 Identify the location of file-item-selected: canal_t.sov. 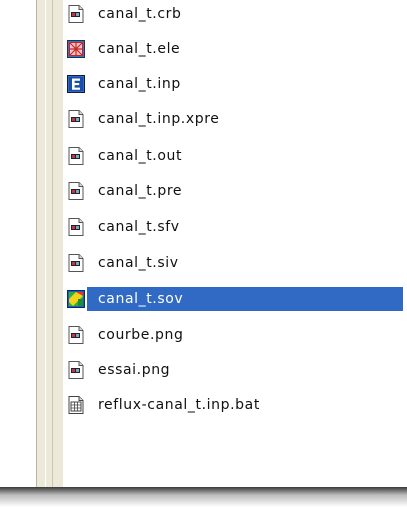
(233, 299).